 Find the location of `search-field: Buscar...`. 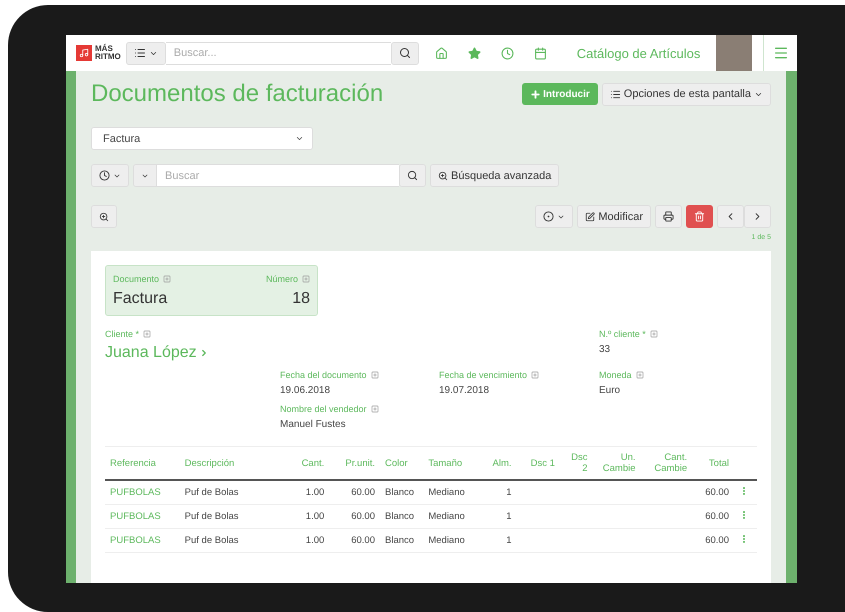

search-field: Buscar... is located at coordinates (278, 53).